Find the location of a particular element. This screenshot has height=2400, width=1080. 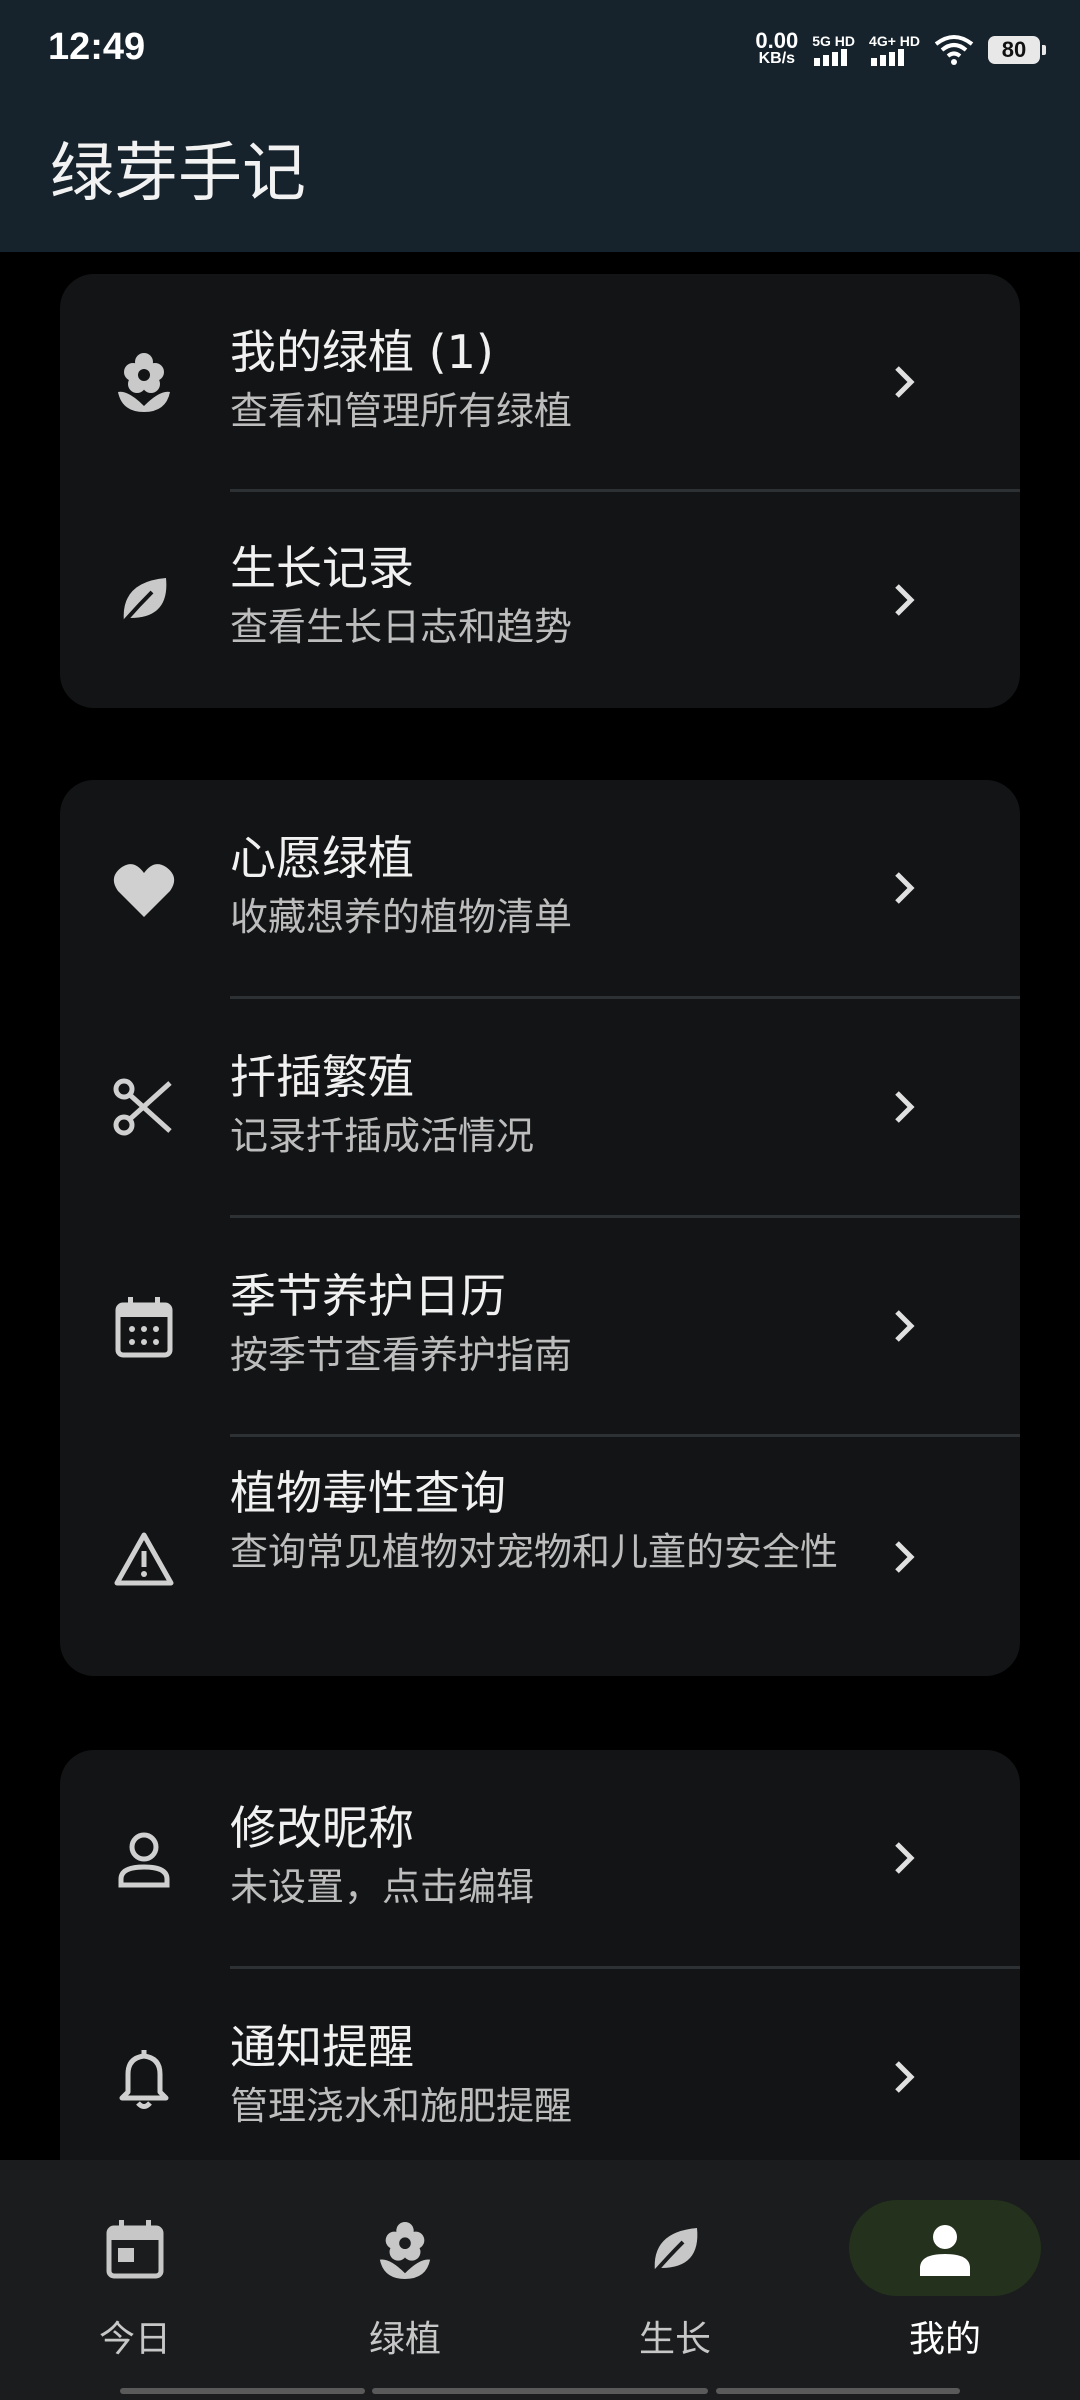

warning-icon is located at coordinates (144, 1559).